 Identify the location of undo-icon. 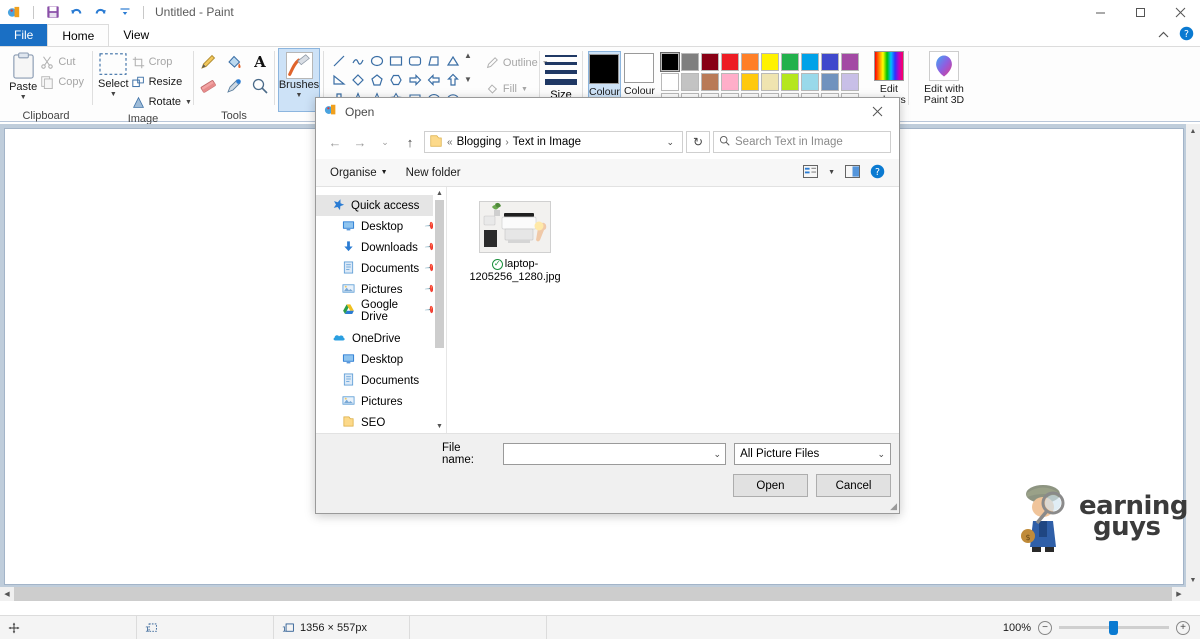
(76, 12).